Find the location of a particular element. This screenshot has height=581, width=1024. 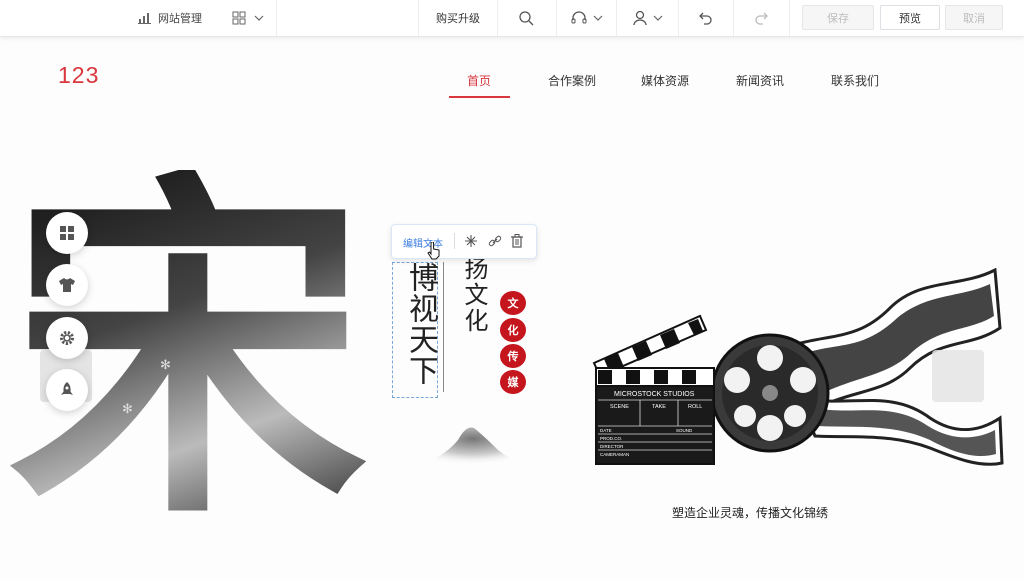

clapper-director-text: DIRECTOR is located at coordinates (612, 446).